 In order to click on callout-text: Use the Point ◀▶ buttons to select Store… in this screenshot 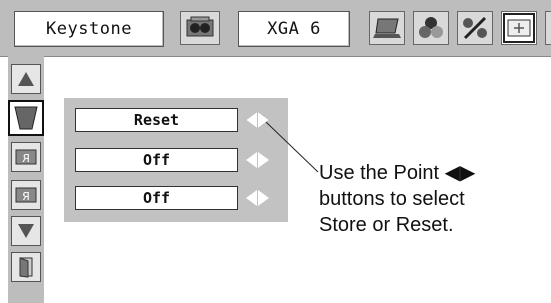, I will do `click(434, 199)`.